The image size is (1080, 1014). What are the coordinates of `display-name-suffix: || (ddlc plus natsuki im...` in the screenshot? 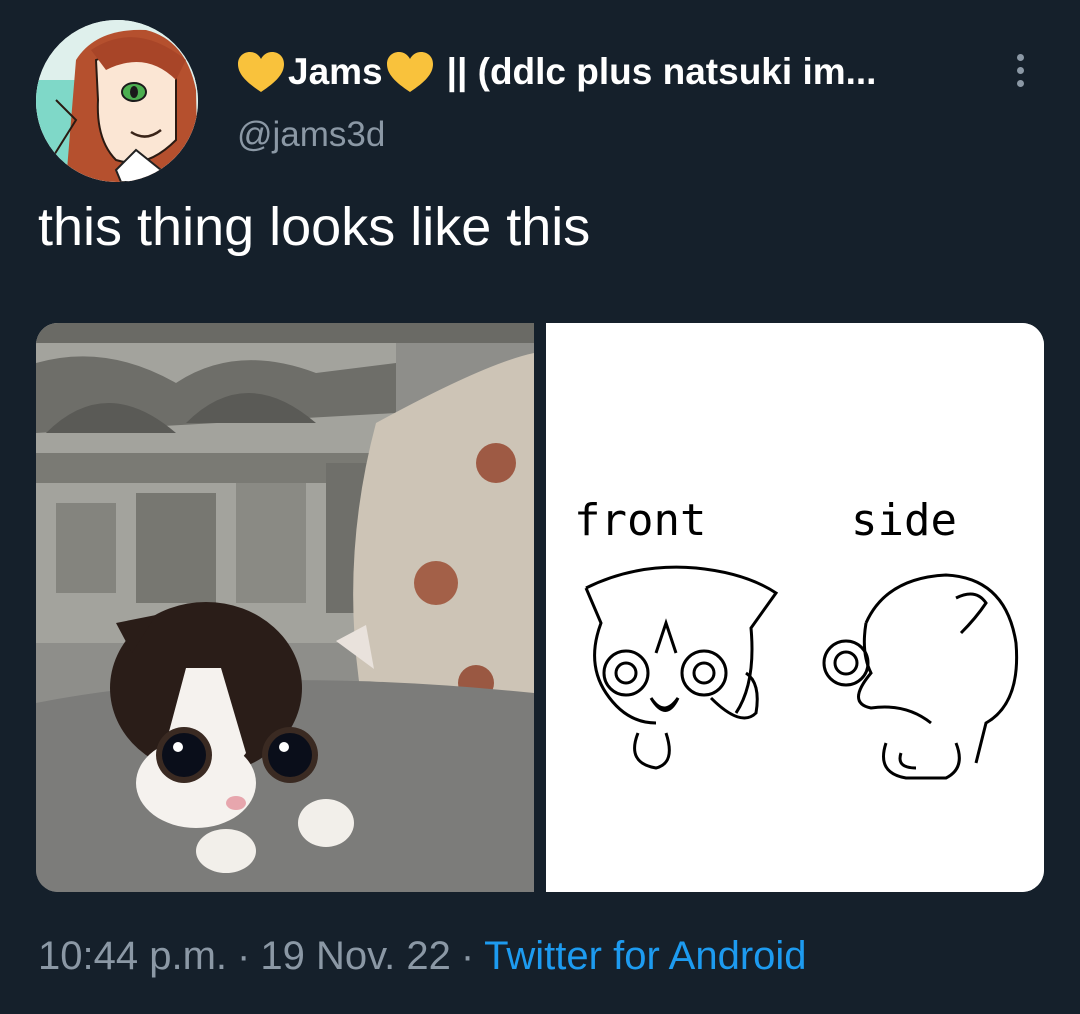 It's located at (661, 71).